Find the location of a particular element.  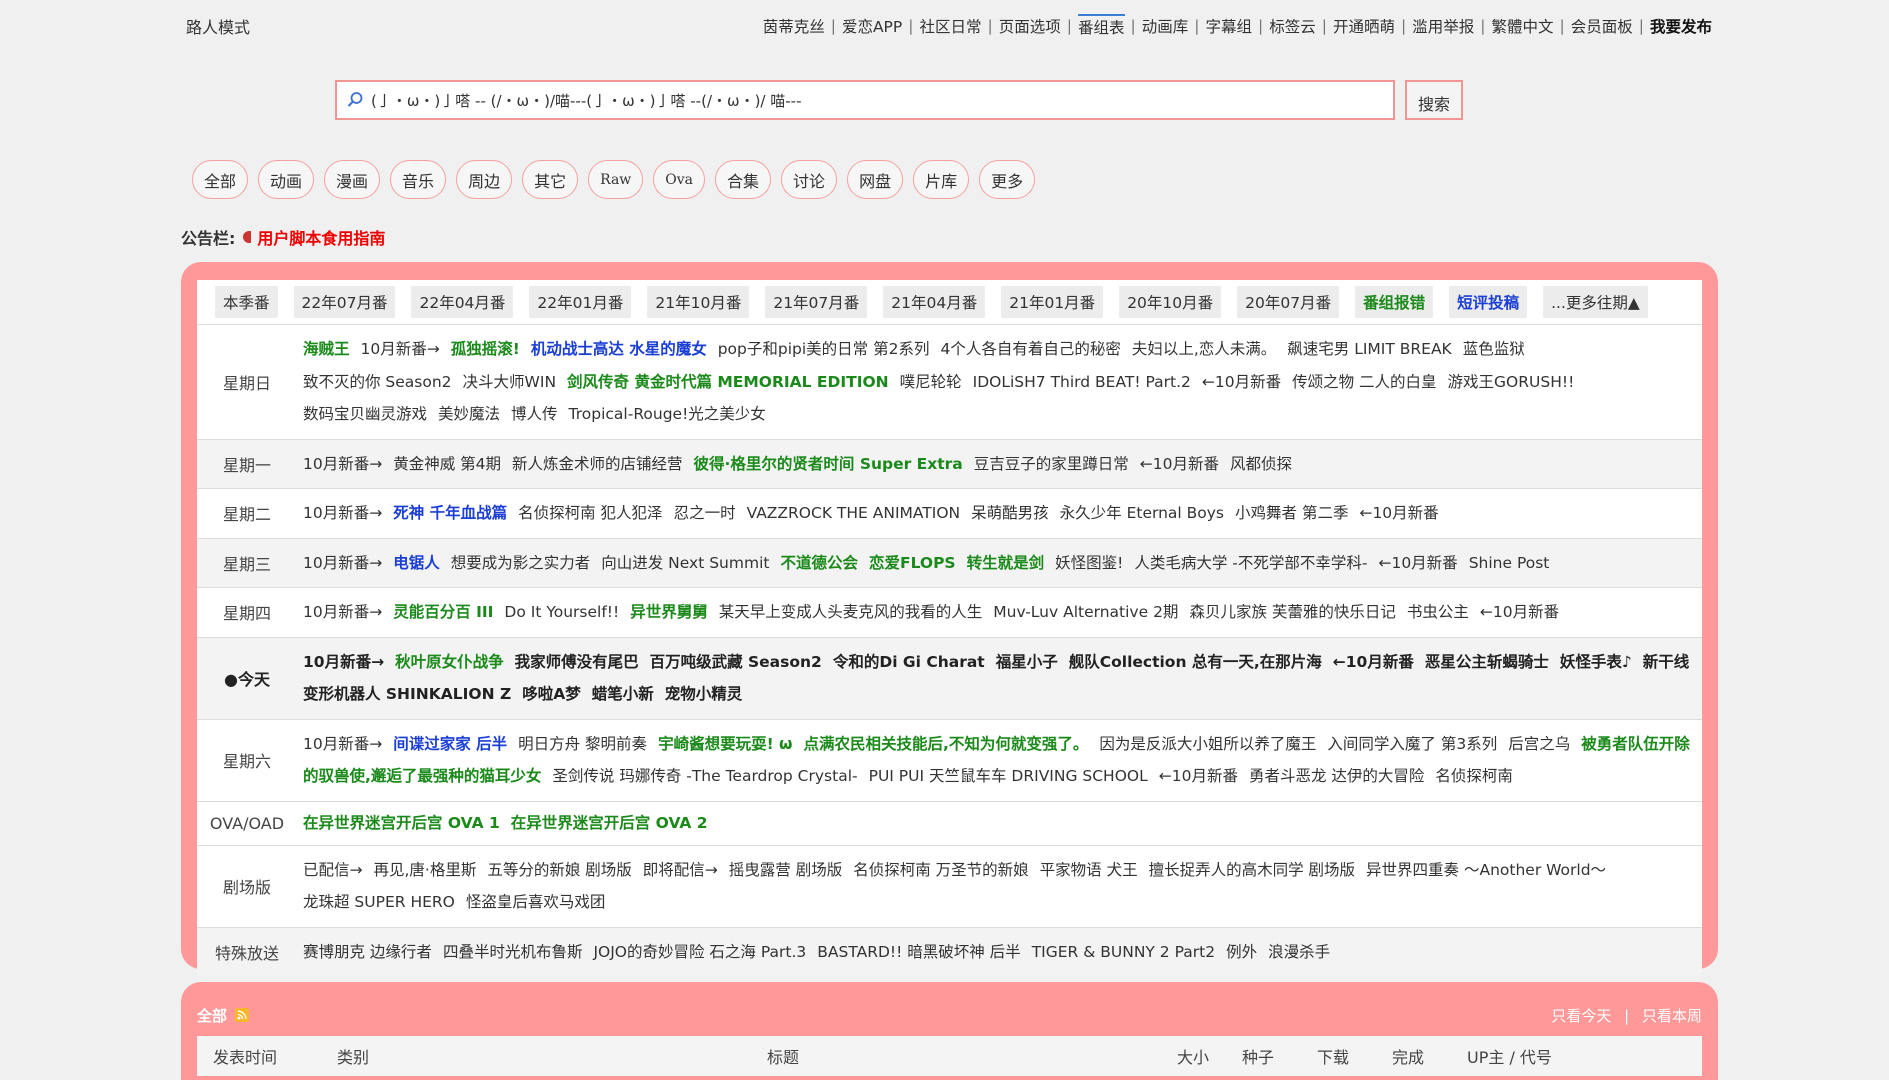

anime-title-link: 再见,唐·格里斯 is located at coordinates (425, 870).